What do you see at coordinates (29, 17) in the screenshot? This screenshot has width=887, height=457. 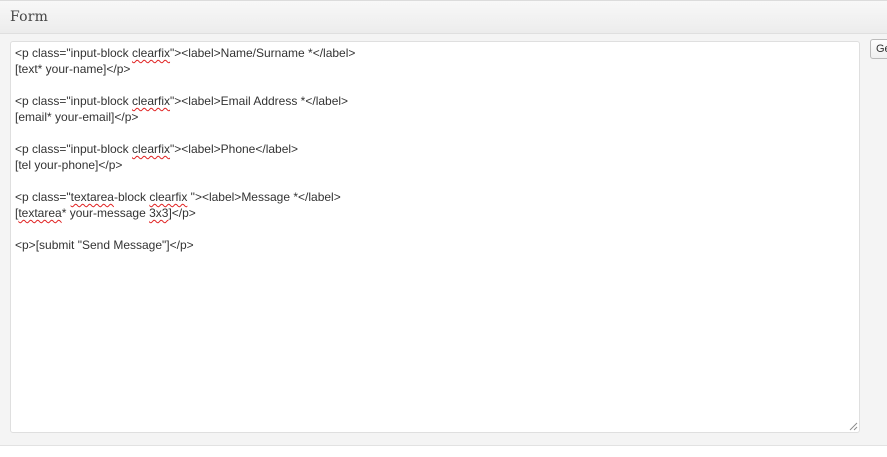 I see `panel-title: Form` at bounding box center [29, 17].